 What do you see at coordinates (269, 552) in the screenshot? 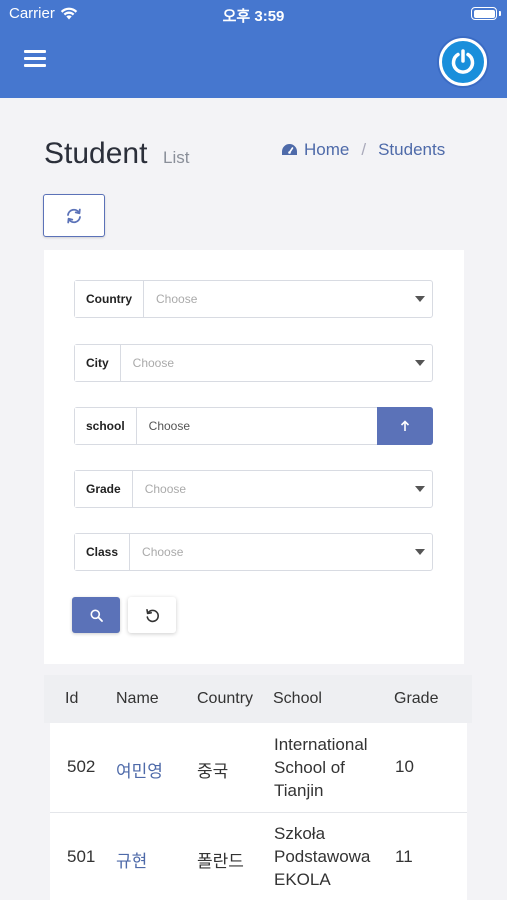
I see `class-value: Choose` at bounding box center [269, 552].